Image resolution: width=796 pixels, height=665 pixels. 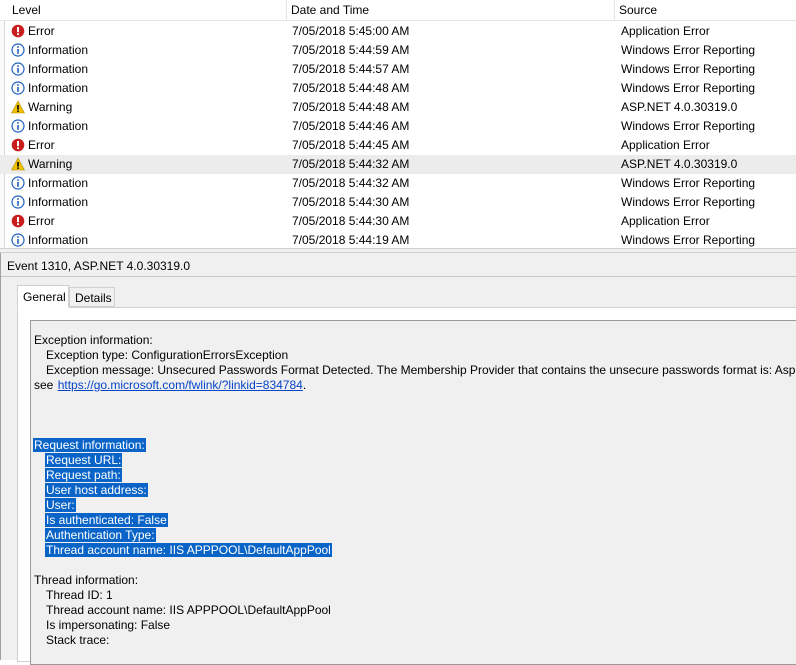 I want to click on description-line: Is impersonating: False, so click(x=108, y=625).